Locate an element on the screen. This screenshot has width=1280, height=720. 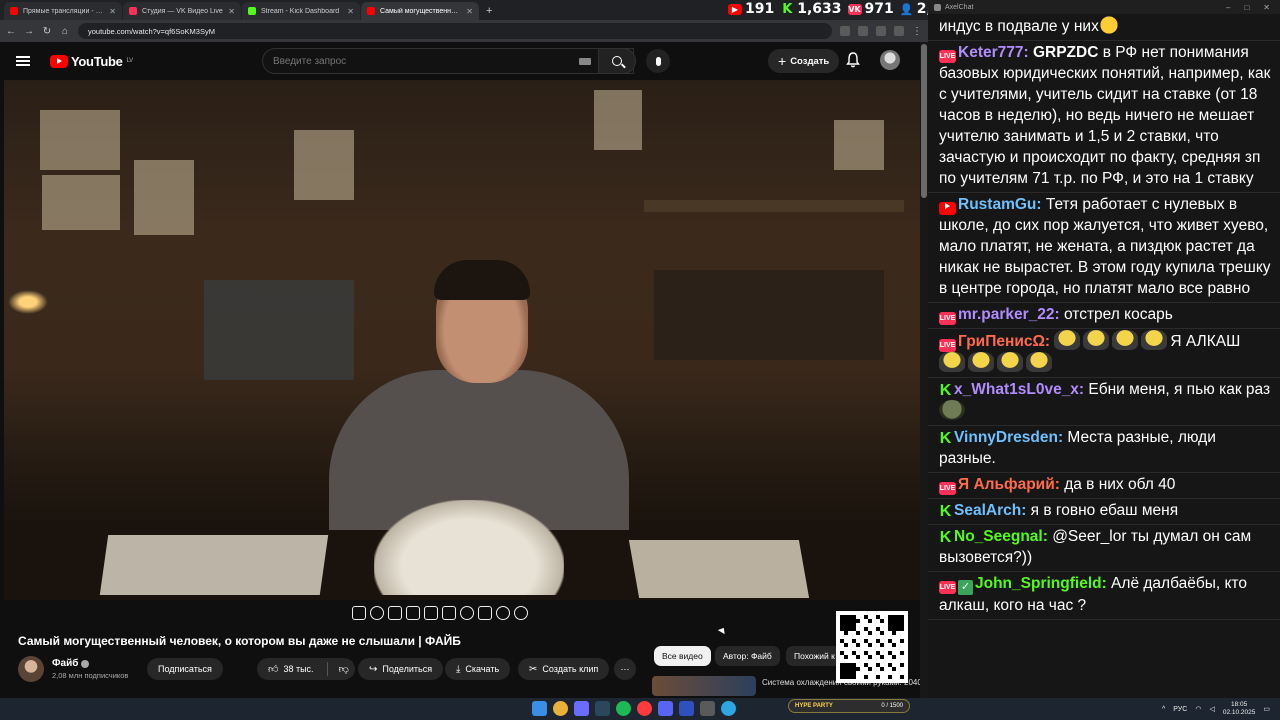
add-icon is located at coordinates (485, 613).